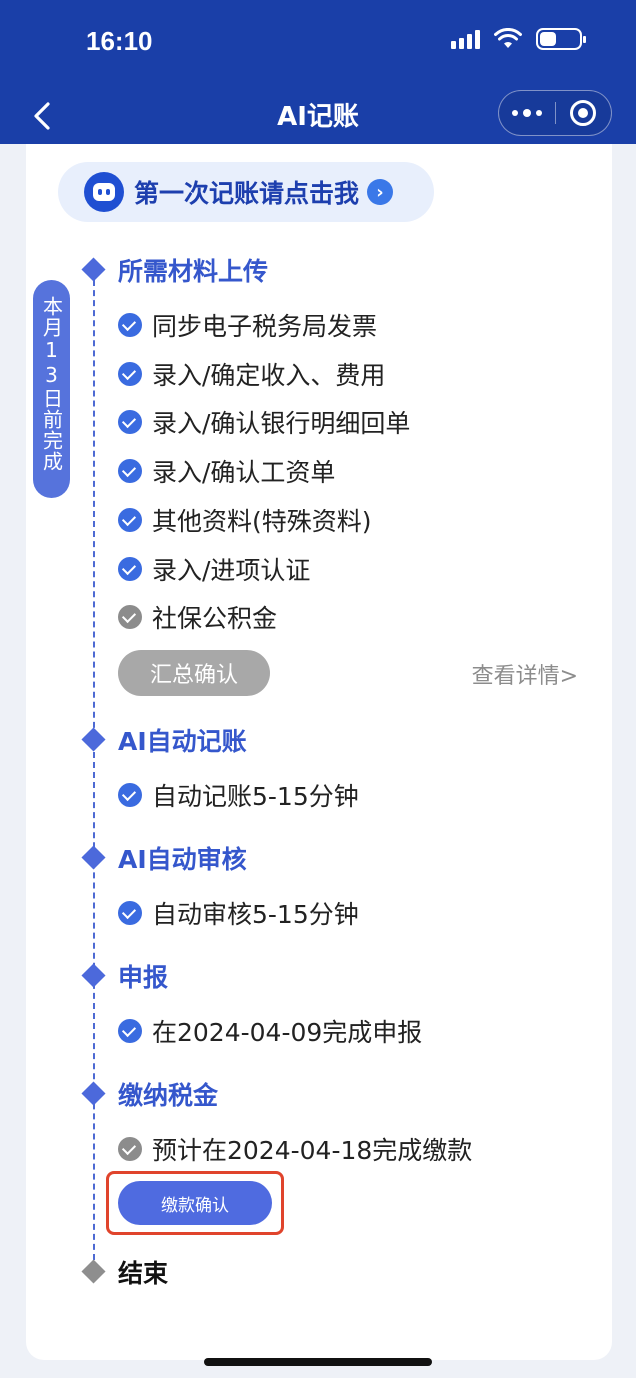 The width and height of the screenshot is (636, 1378). Describe the element at coordinates (508, 38) in the screenshot. I see `wifi-icon` at that location.